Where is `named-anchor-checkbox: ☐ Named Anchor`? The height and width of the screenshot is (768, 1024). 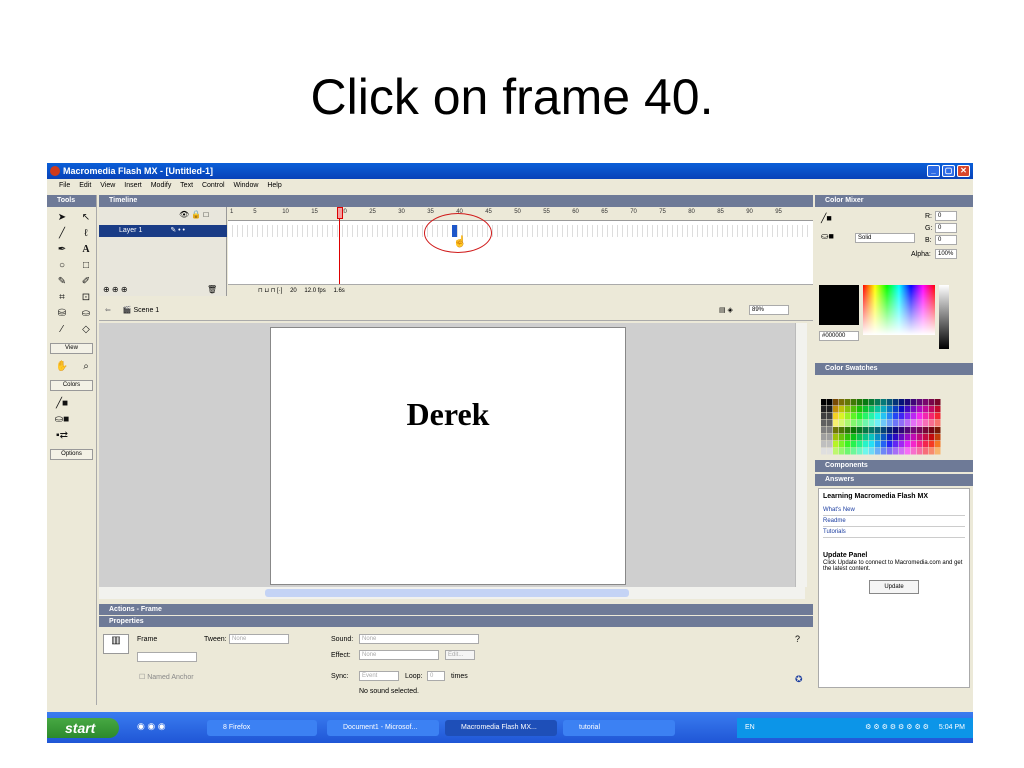 named-anchor-checkbox: ☐ Named Anchor is located at coordinates (166, 677).